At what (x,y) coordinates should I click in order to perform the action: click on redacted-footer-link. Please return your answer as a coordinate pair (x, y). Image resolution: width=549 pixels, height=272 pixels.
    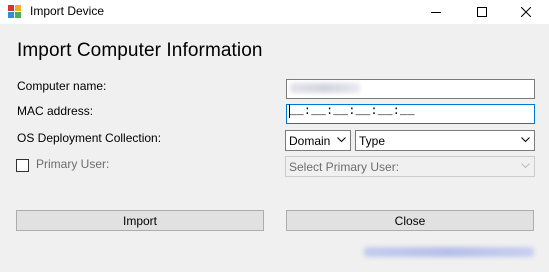
    Looking at the image, I should click on (449, 252).